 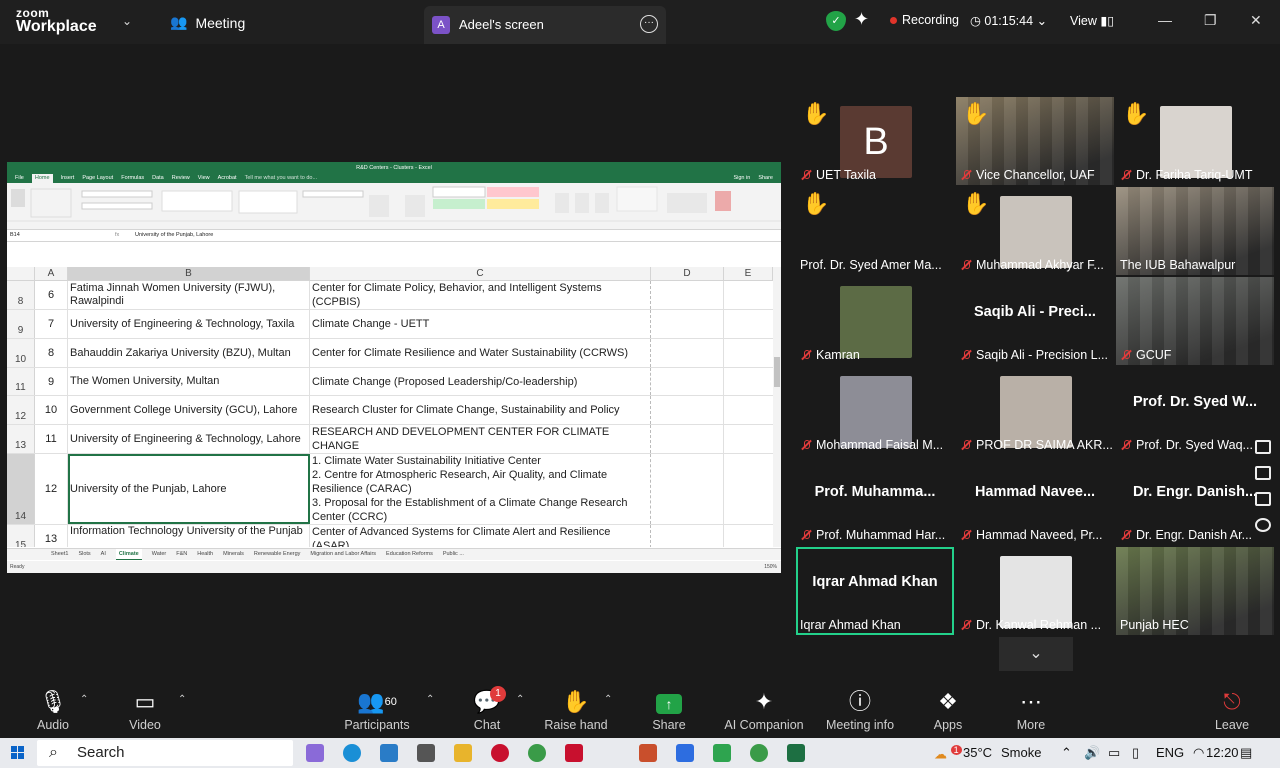 I want to click on sheet-tab: Migration and Labor Affairs, so click(x=343, y=554).